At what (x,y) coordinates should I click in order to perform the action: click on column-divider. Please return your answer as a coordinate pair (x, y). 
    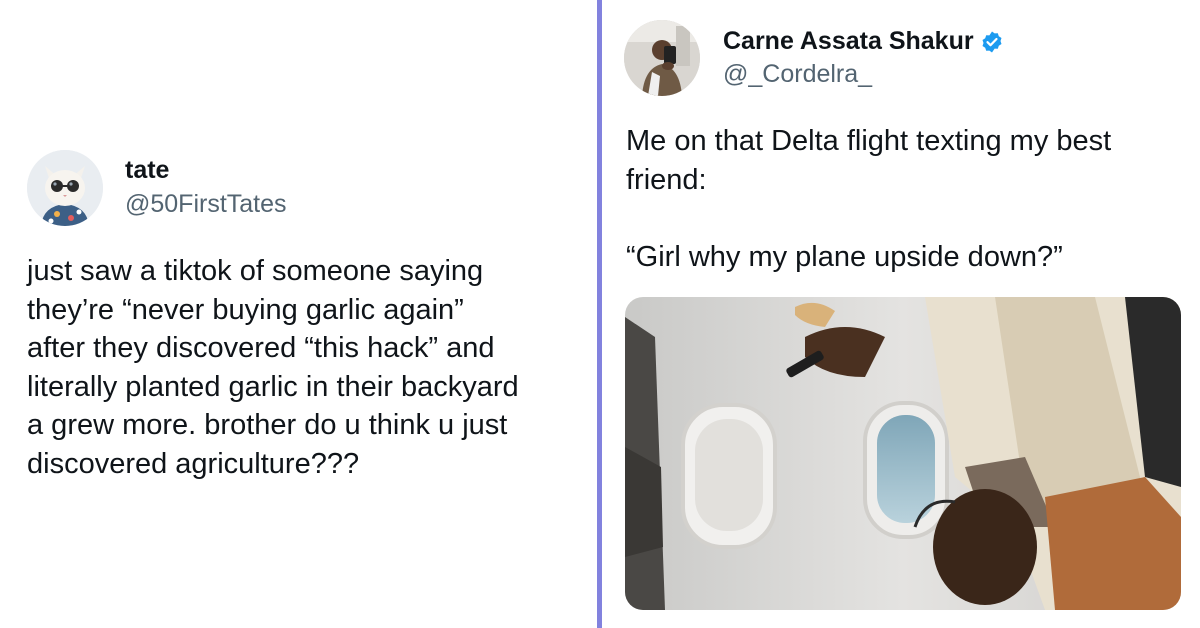
    Looking at the image, I should click on (599, 314).